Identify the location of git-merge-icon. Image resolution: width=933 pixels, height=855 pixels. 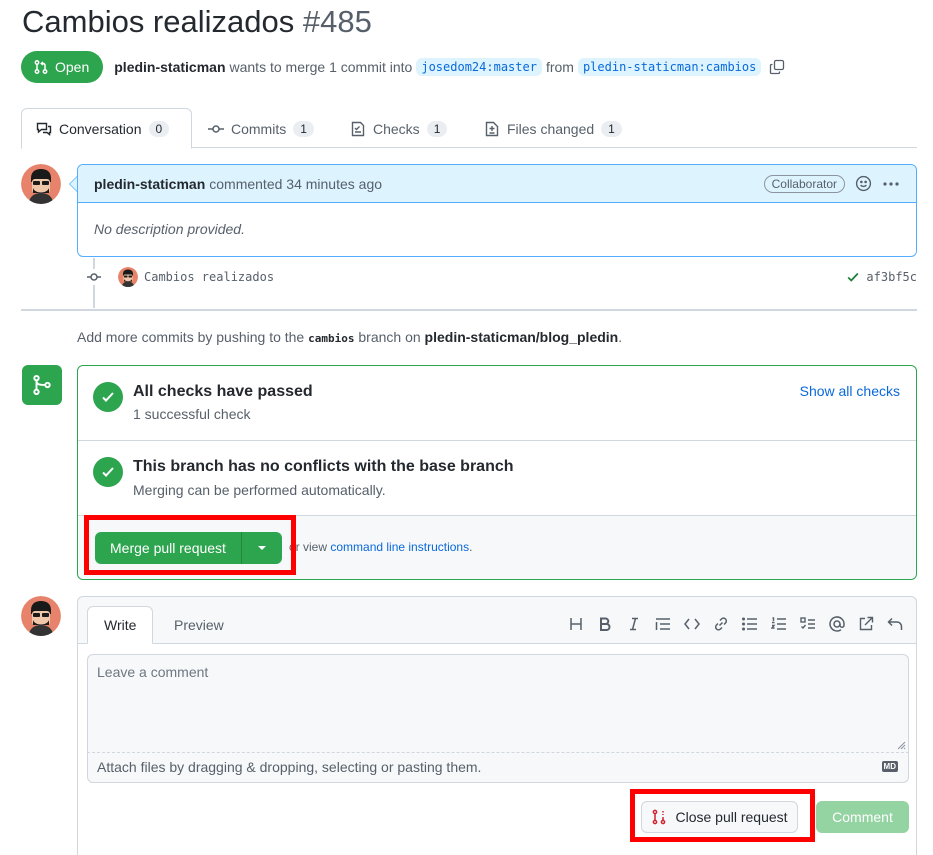
(42, 385).